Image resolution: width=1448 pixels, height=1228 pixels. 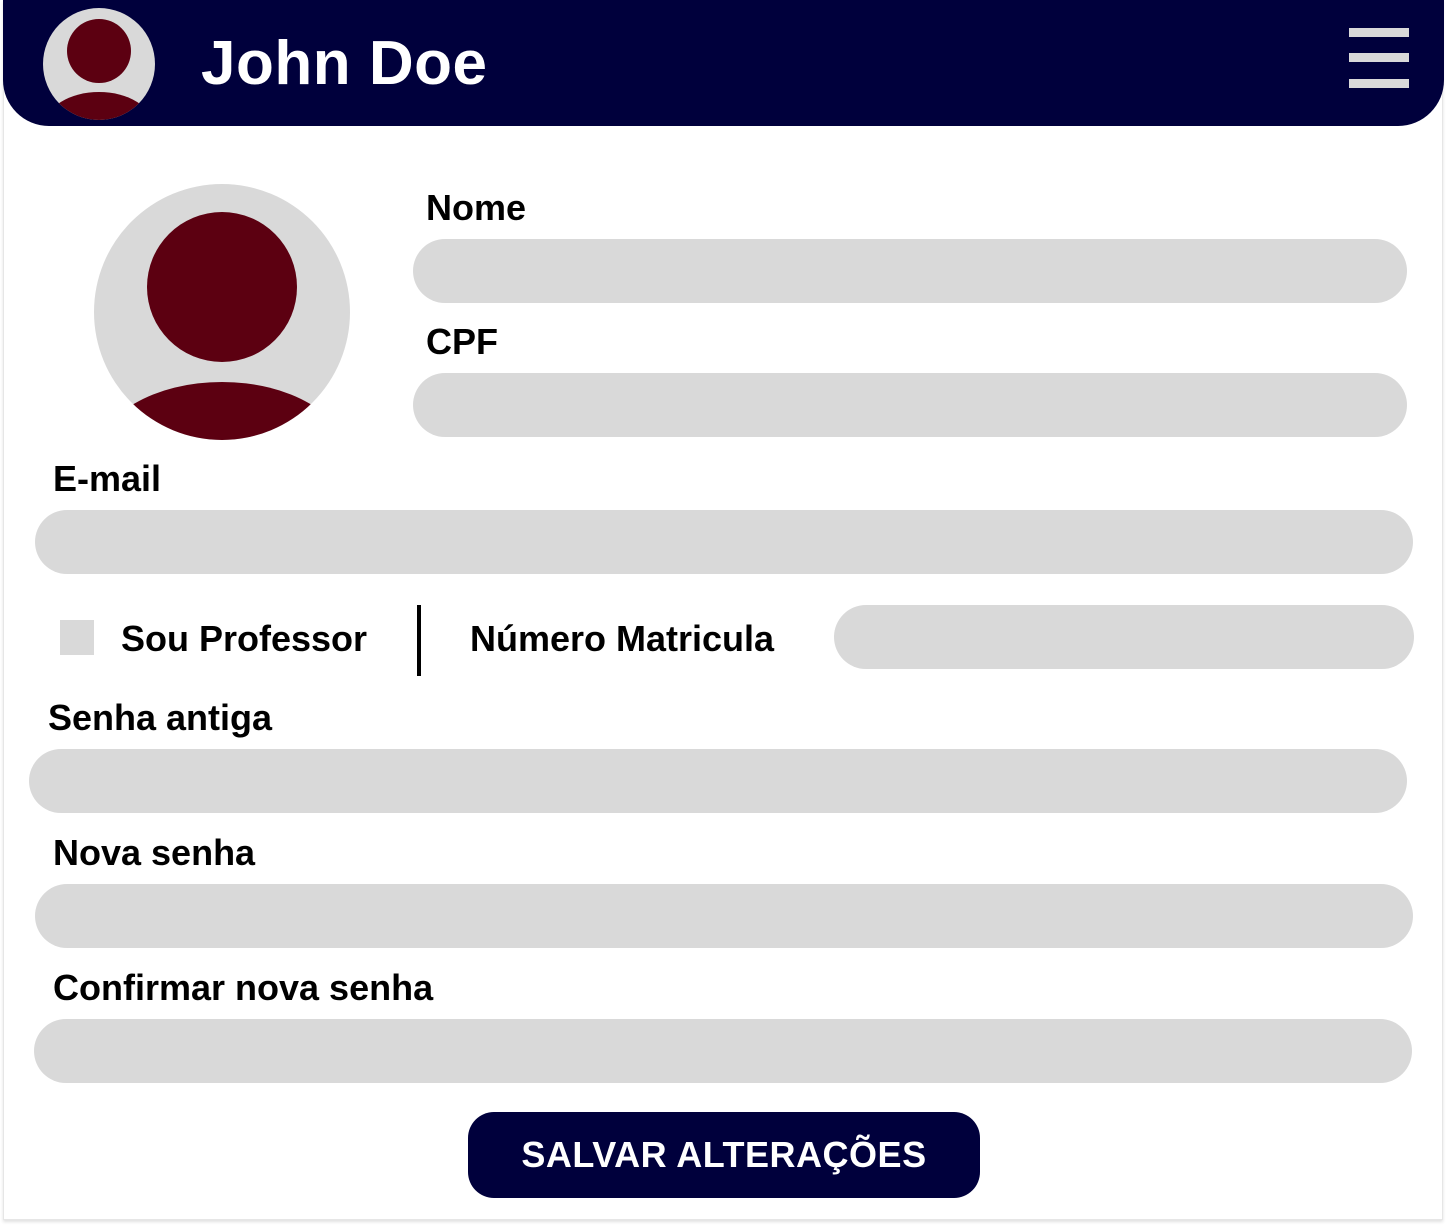 I want to click on profile-avatar-icon, so click(x=222, y=312).